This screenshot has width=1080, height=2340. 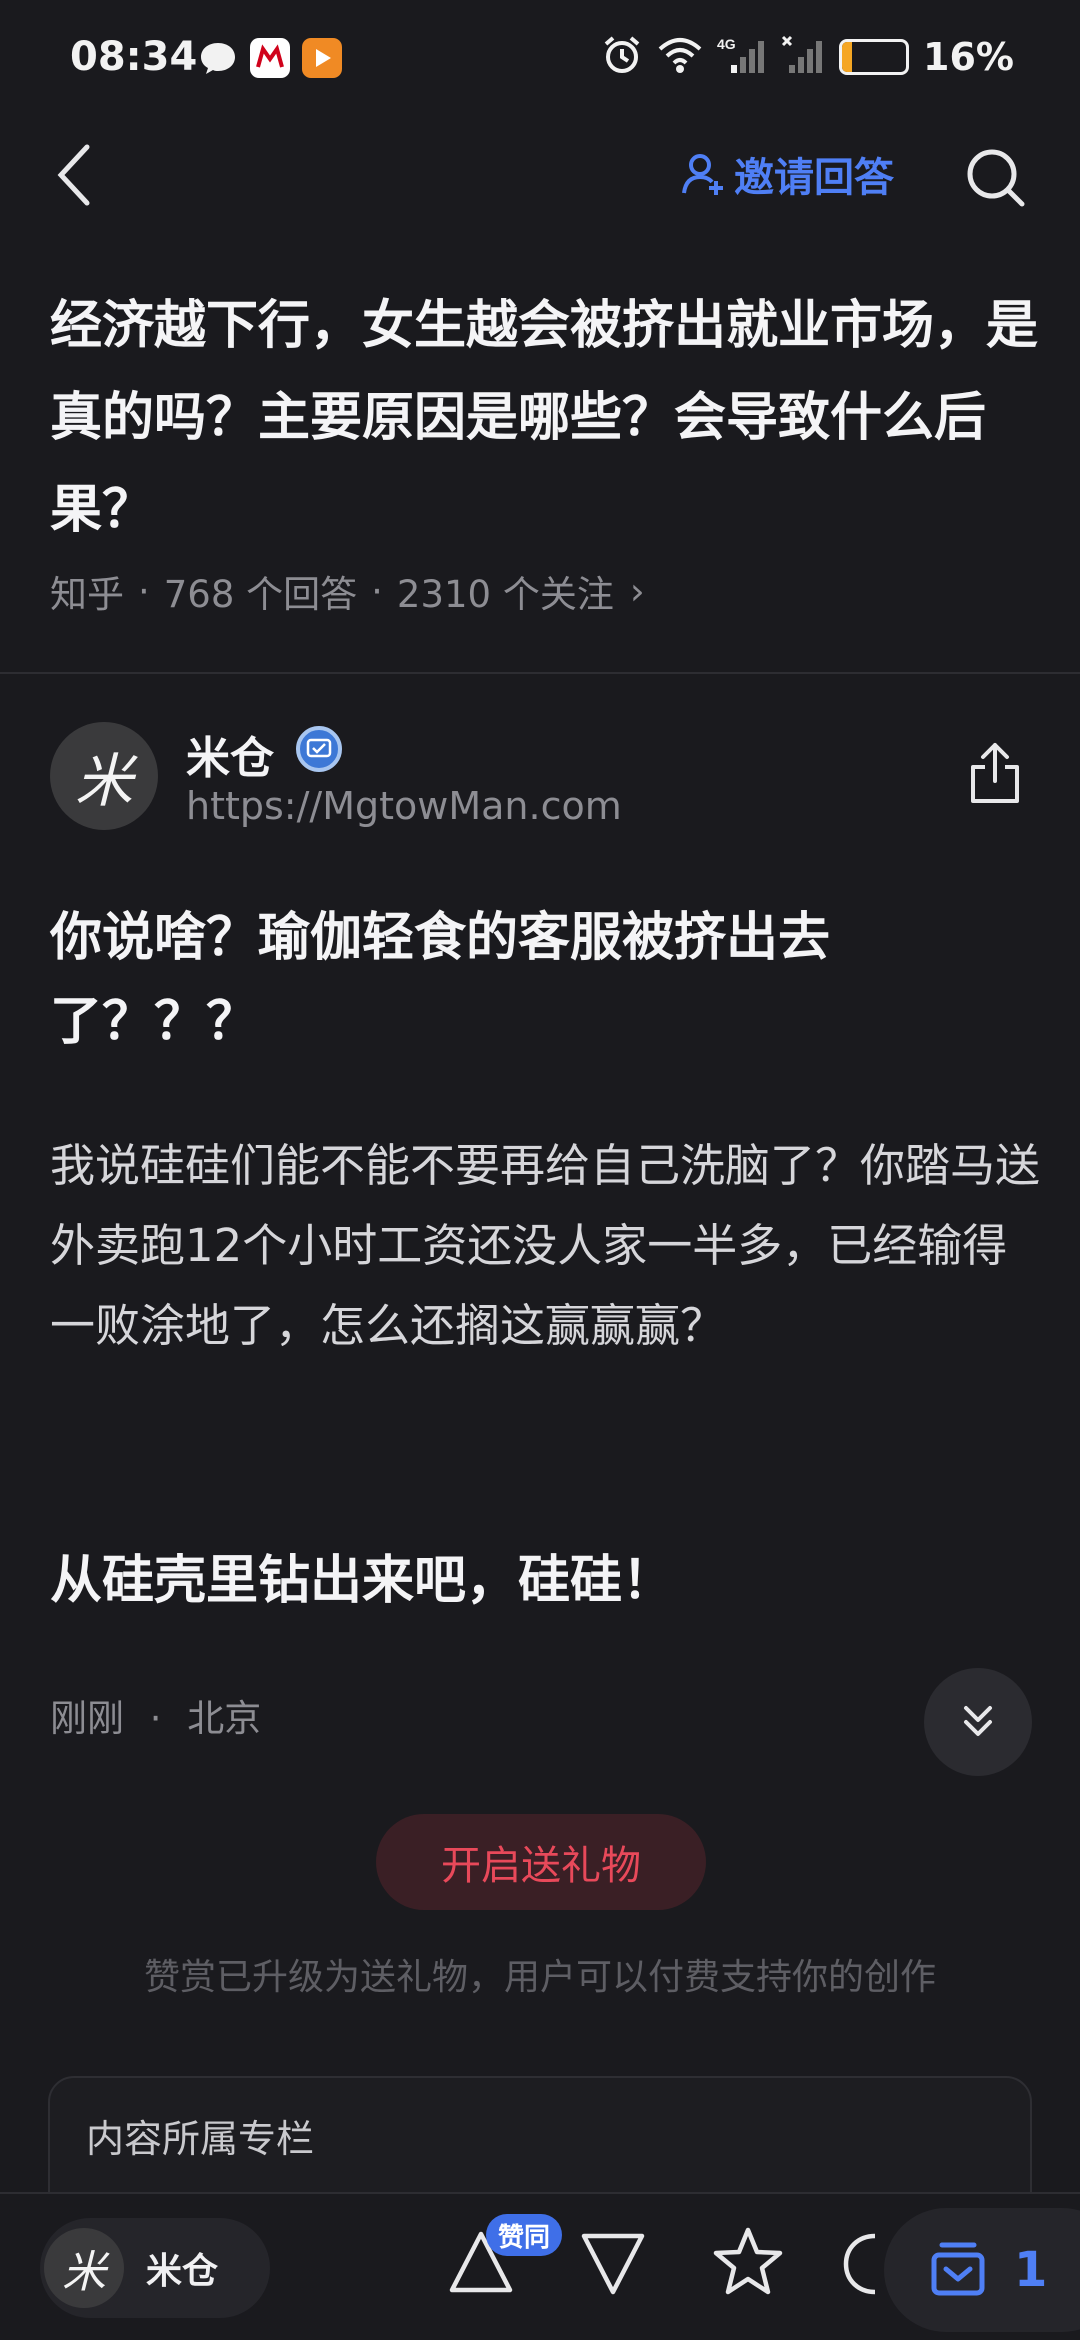 I want to click on status-bar: 08:34 4G 16%, so click(x=540, y=60).